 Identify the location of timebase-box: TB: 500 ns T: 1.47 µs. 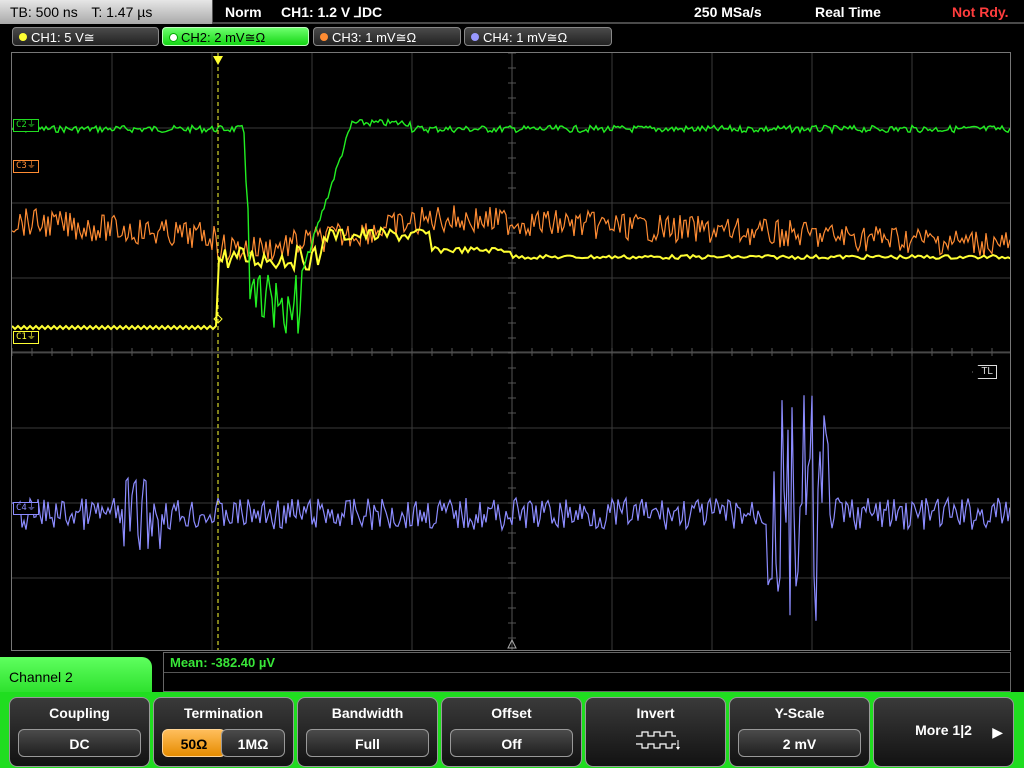
(106, 12).